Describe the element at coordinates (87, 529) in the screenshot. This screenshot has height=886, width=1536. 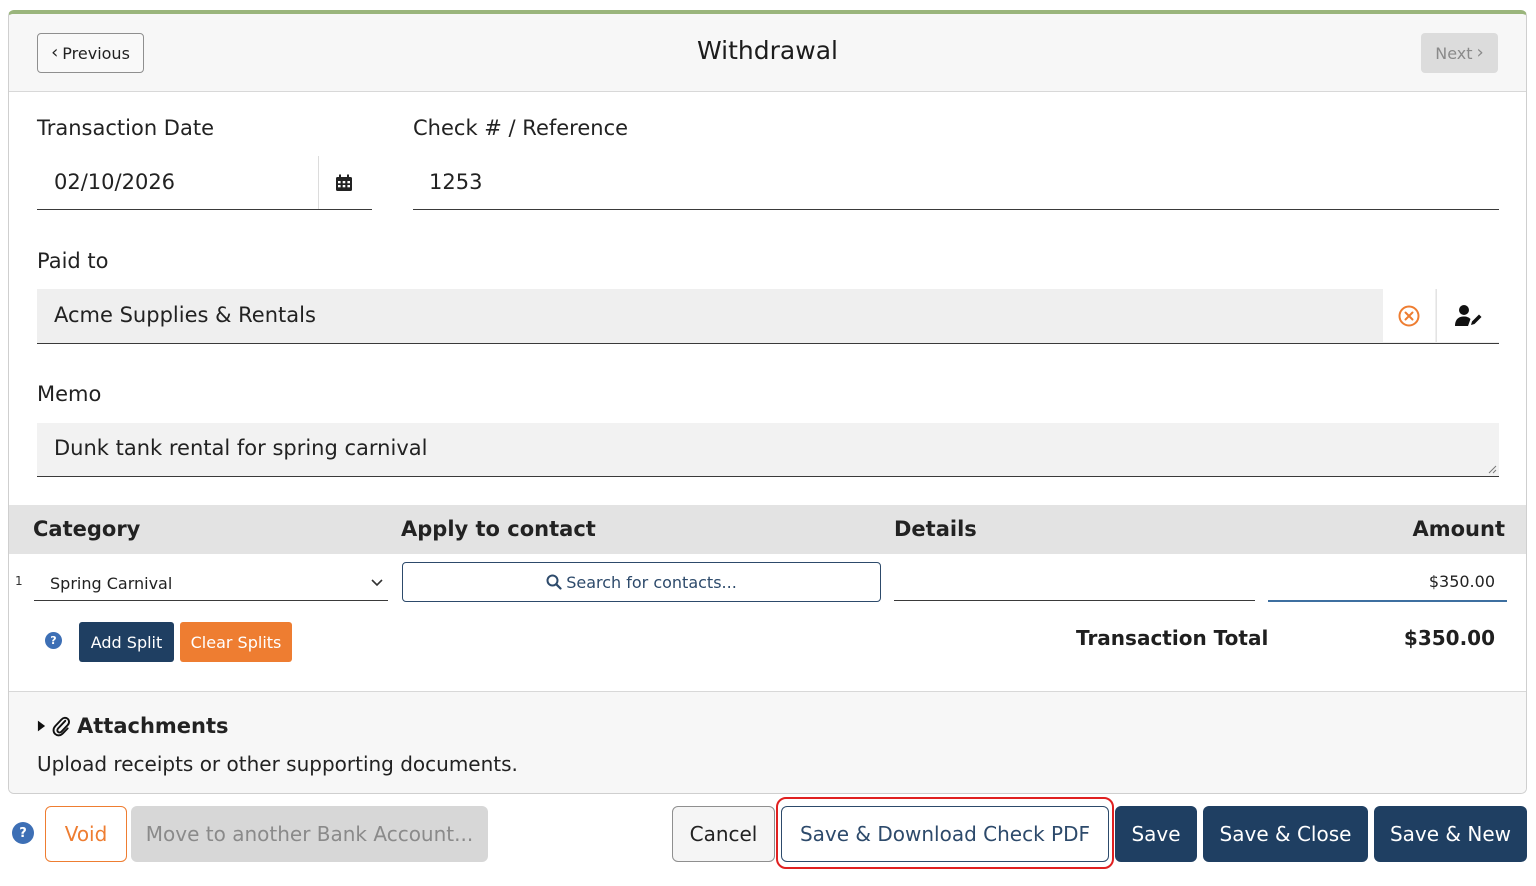
I see `column-category: Category` at that location.